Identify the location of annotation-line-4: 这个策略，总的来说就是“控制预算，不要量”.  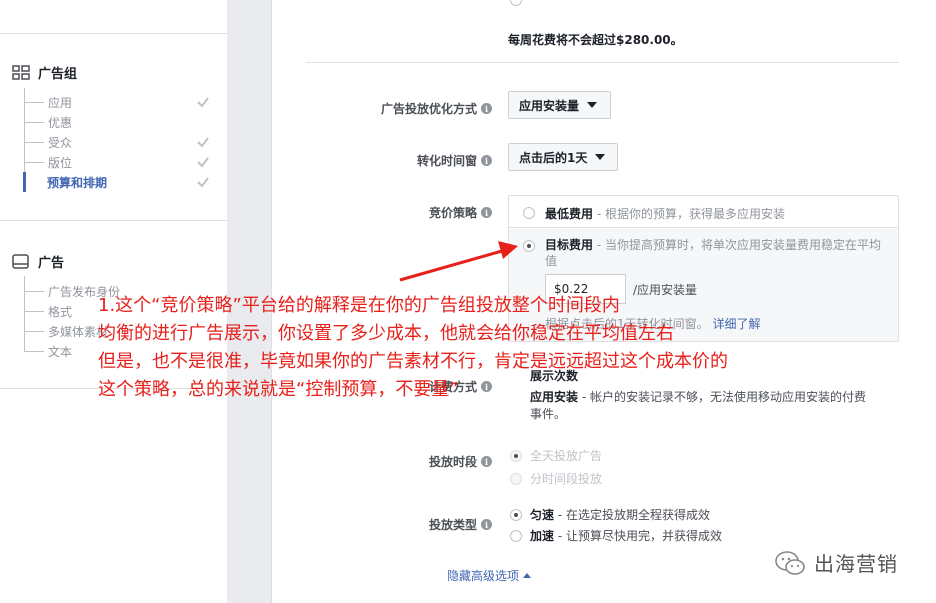
(278, 389).